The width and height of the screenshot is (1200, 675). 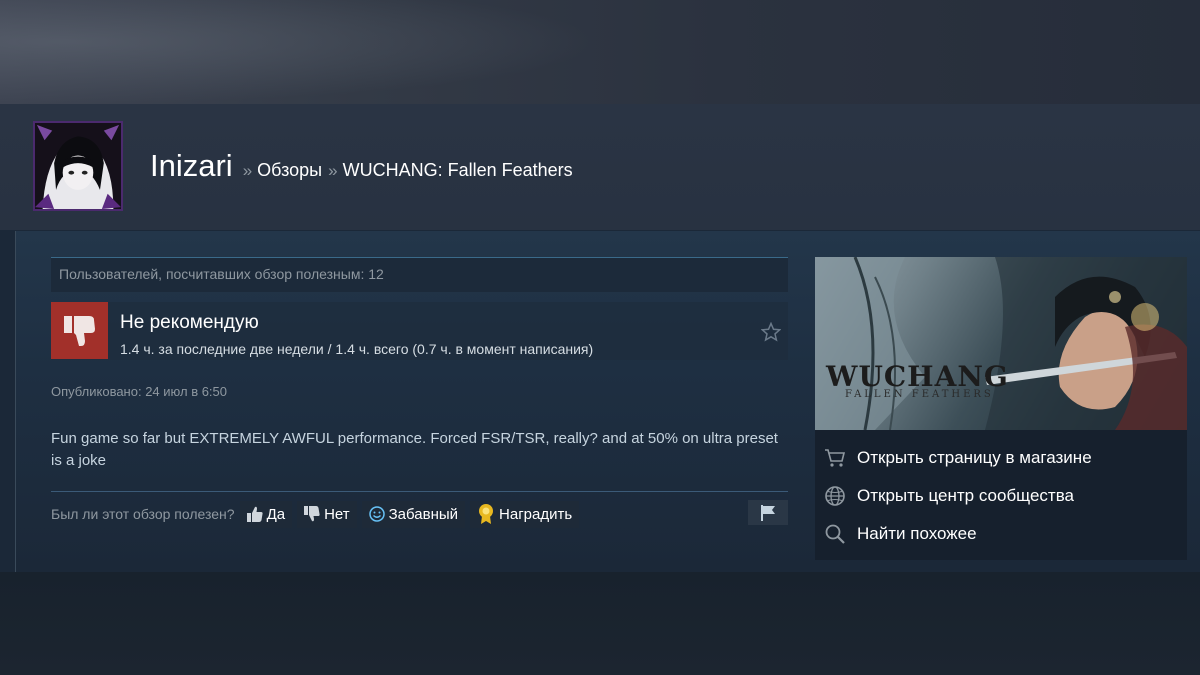 I want to click on award-button: Наградить, so click(x=525, y=514).